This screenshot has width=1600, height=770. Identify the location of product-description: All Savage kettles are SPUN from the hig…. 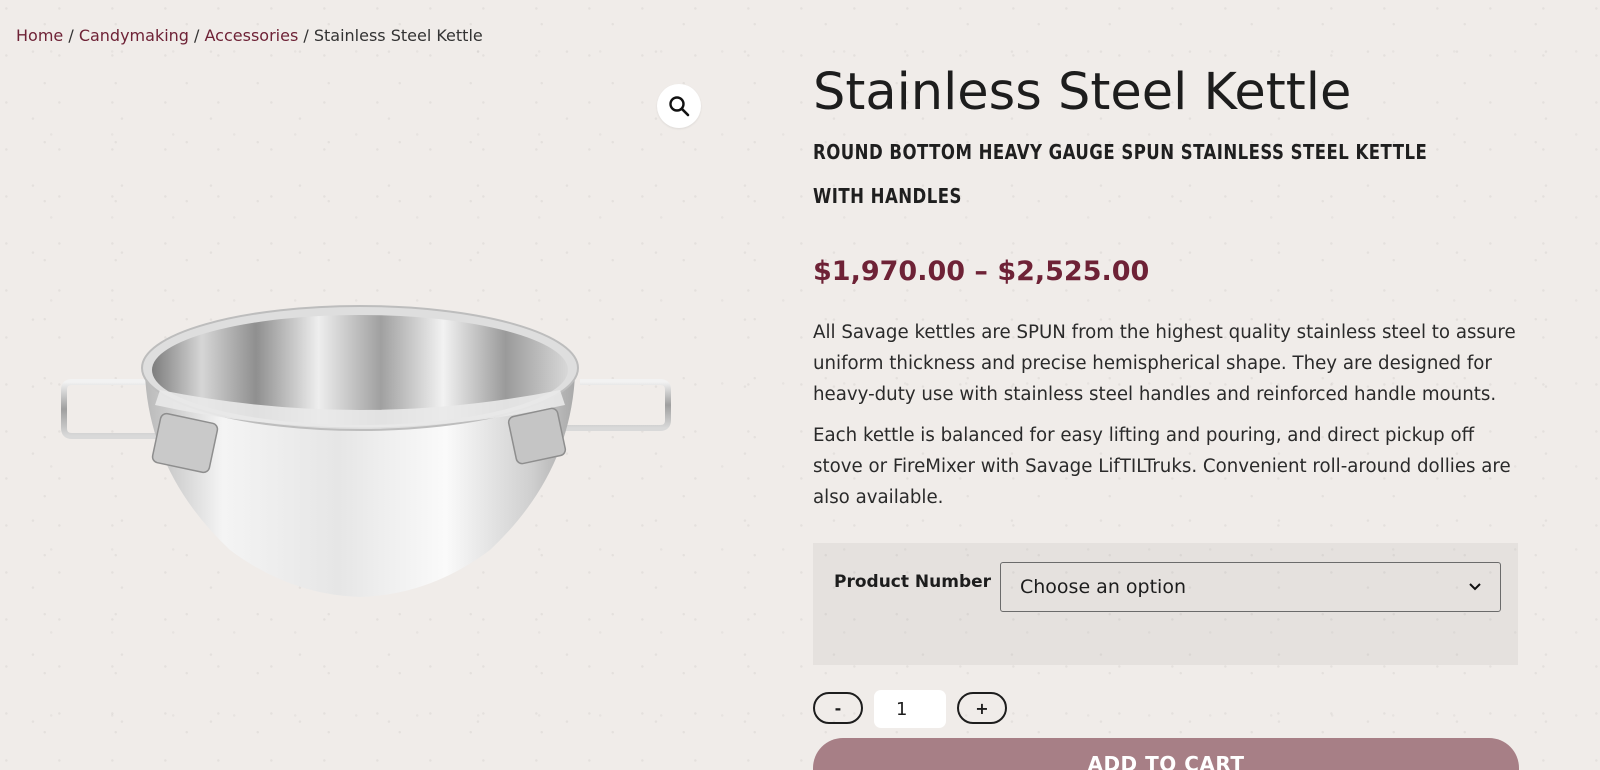
(1165, 415).